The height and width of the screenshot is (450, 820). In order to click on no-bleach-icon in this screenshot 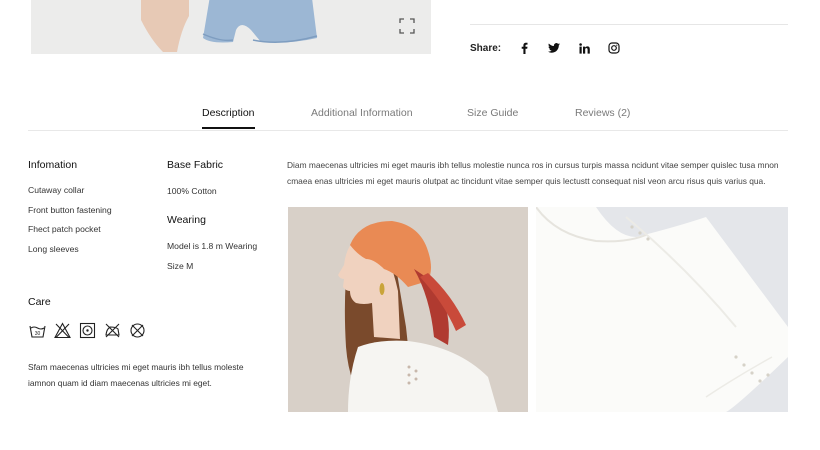, I will do `click(62, 330)`.